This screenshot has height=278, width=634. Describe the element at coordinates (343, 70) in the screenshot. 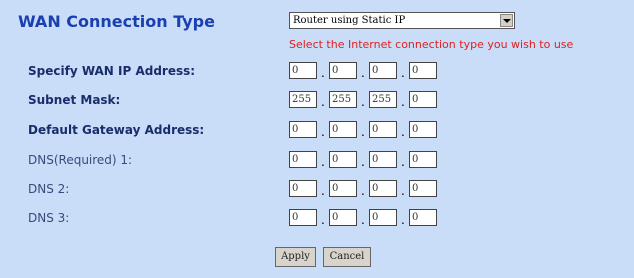

I see `wan-ip-octet-2: 0` at that location.